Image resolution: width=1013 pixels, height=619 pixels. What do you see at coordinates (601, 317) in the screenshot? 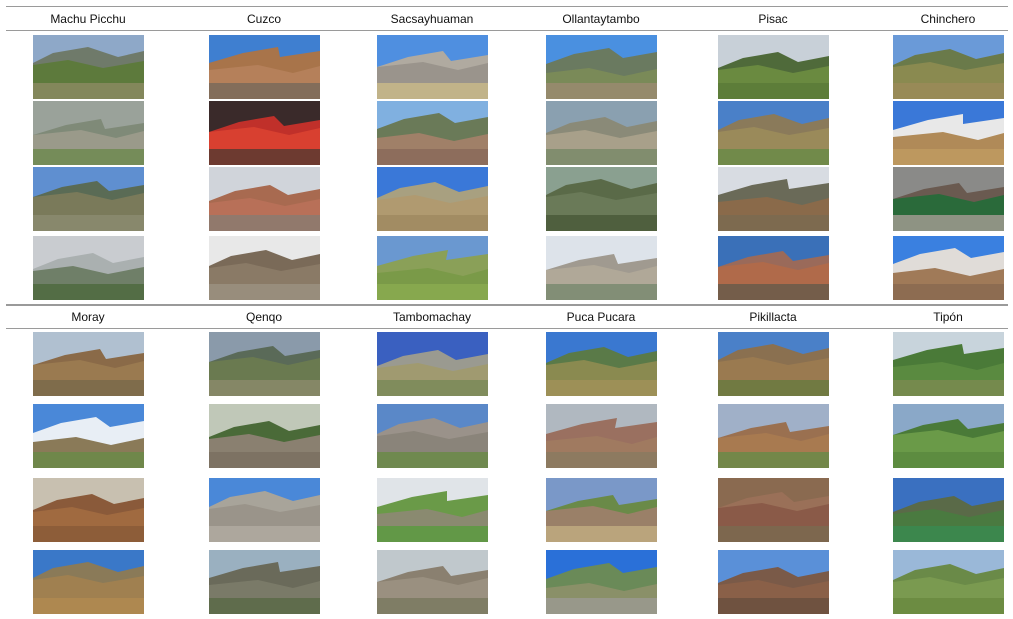
I see `site-name-header: Puca Pucara` at bounding box center [601, 317].